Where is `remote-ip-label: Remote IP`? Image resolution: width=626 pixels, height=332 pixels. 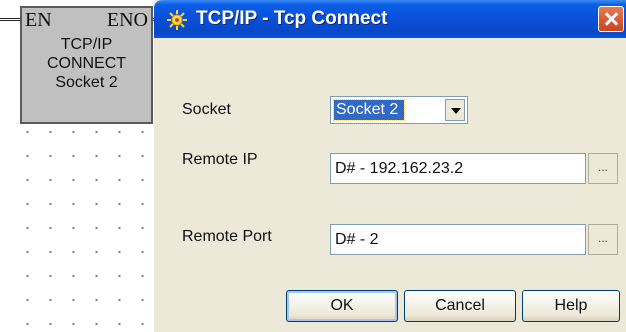
remote-ip-label: Remote IP is located at coordinates (220, 159).